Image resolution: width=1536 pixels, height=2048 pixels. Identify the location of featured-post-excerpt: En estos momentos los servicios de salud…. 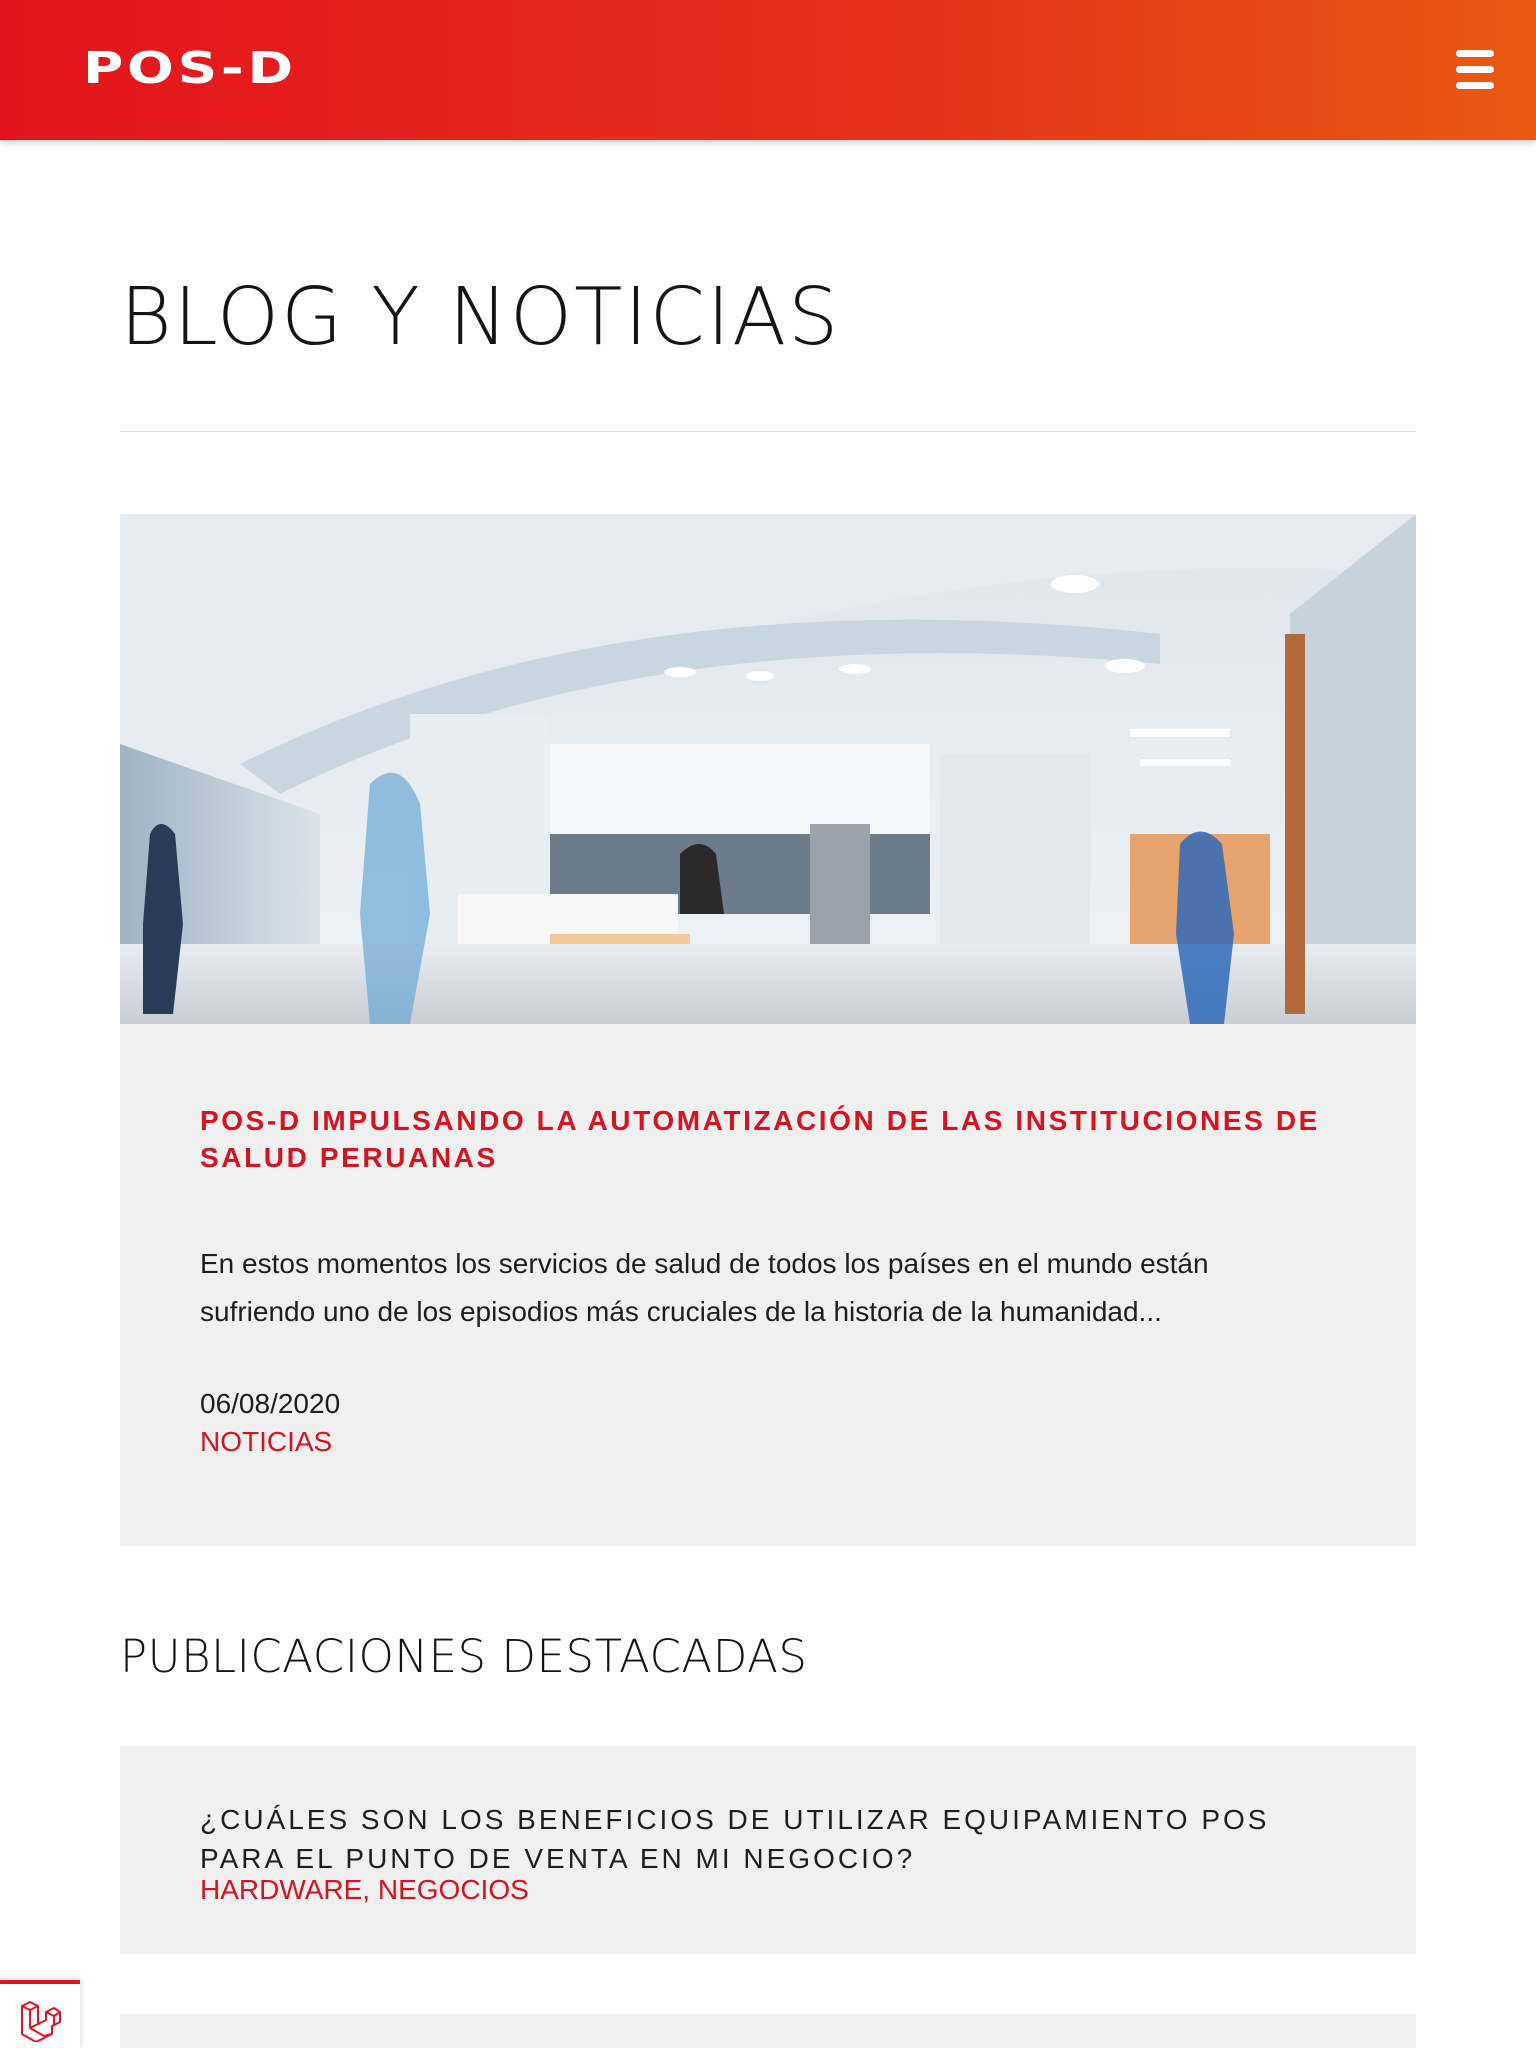
(704, 1287).